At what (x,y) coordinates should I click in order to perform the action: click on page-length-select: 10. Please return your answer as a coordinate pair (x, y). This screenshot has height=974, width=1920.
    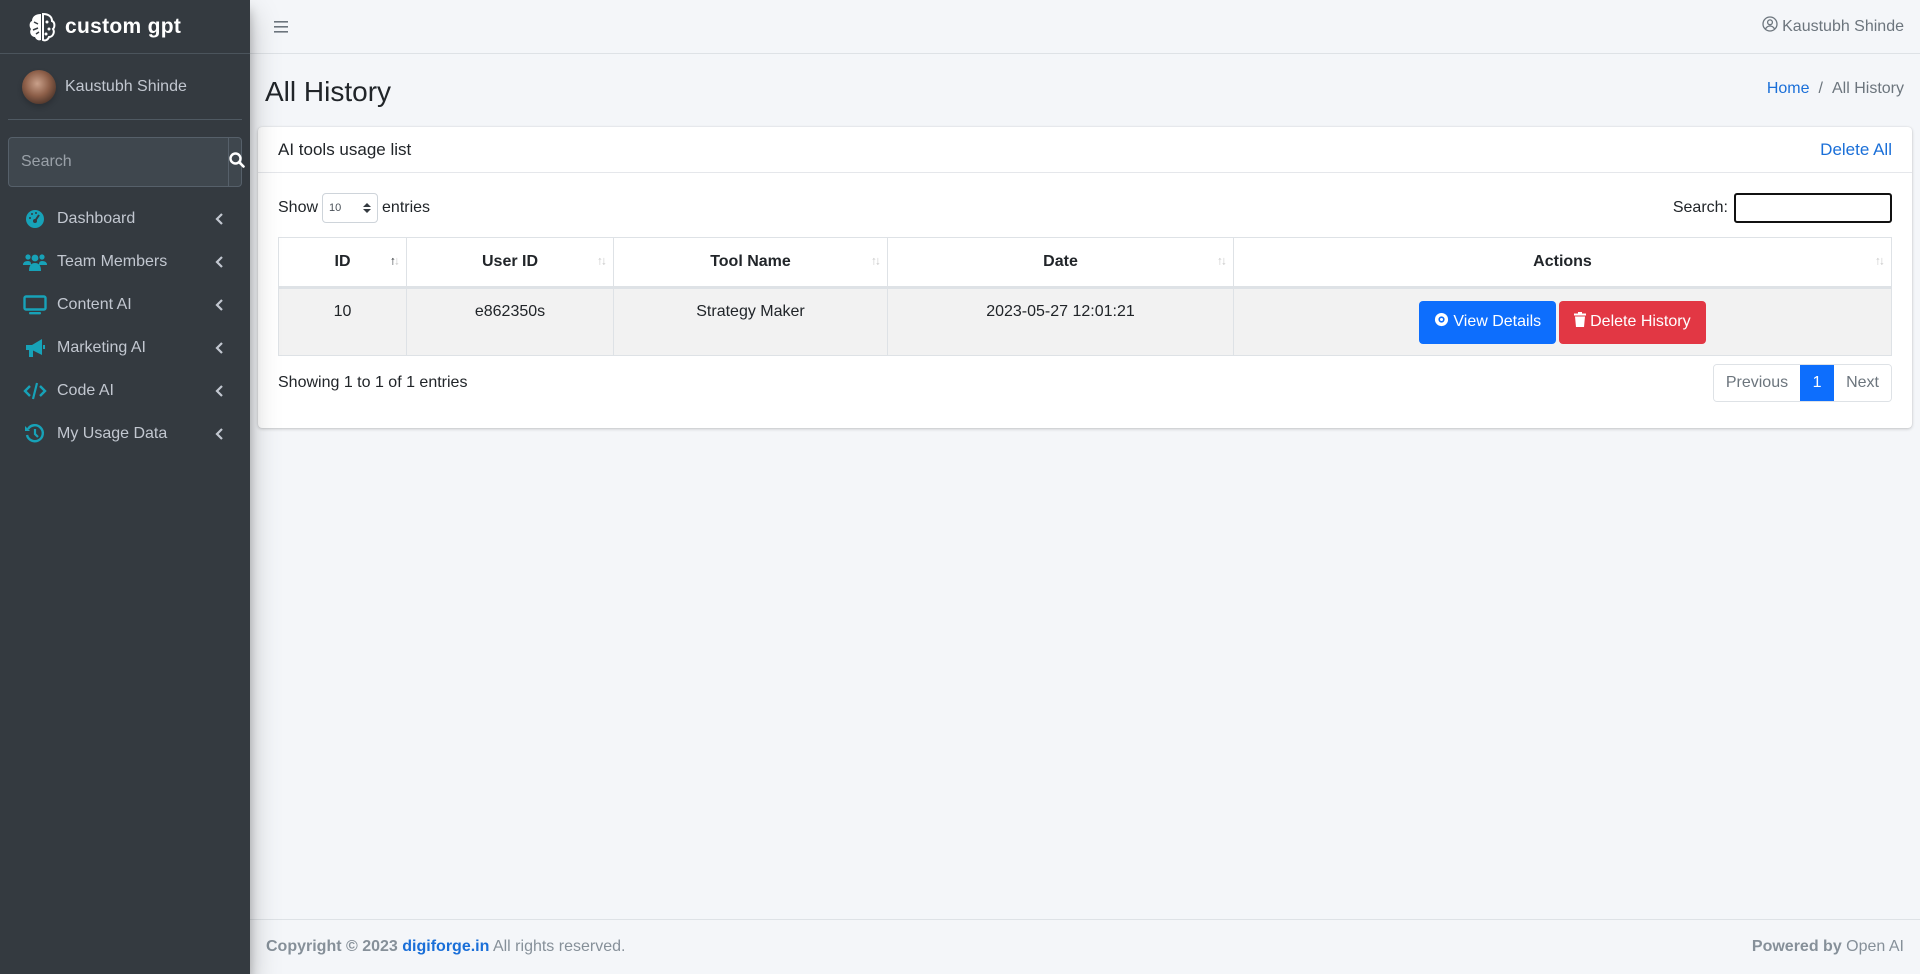
    Looking at the image, I should click on (350, 208).